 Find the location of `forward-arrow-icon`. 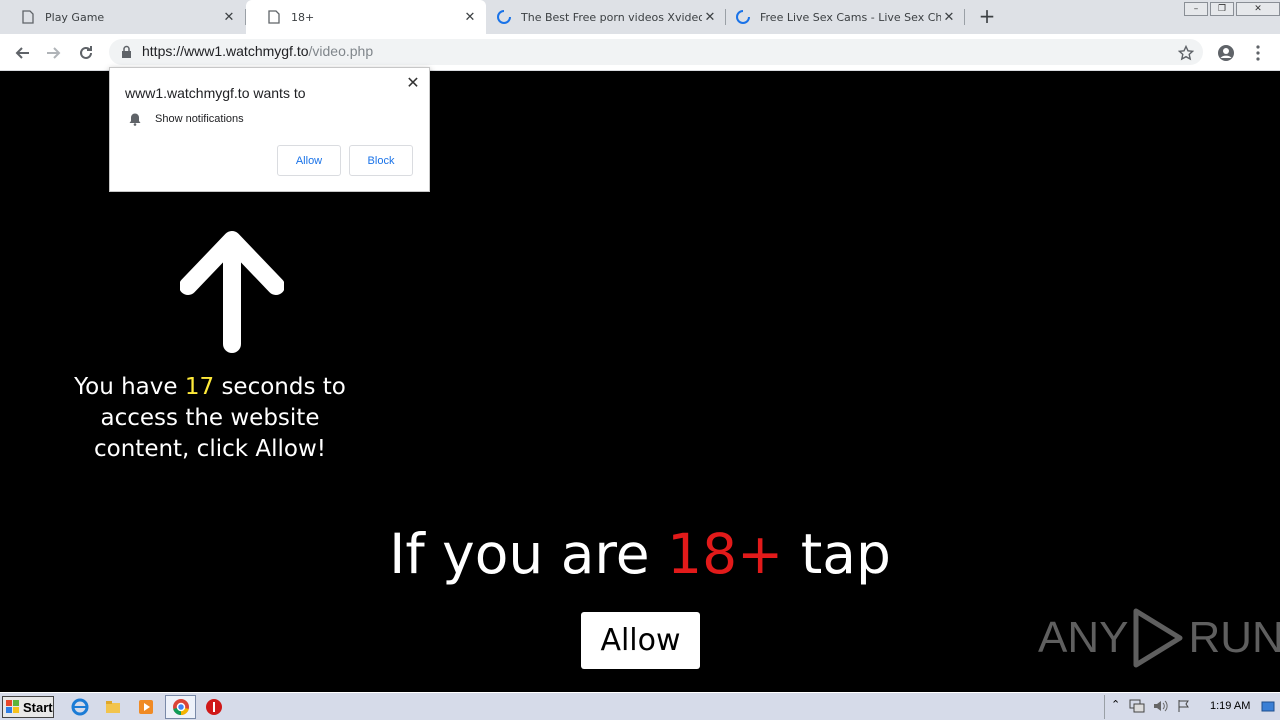

forward-arrow-icon is located at coordinates (54, 53).